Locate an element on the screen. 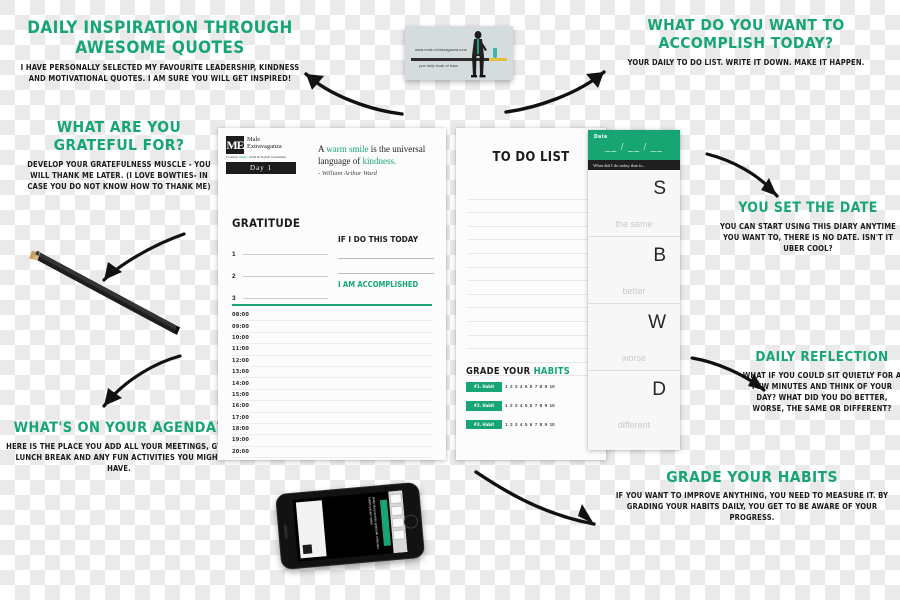  schedule-row: 08:00 is located at coordinates (332, 316).